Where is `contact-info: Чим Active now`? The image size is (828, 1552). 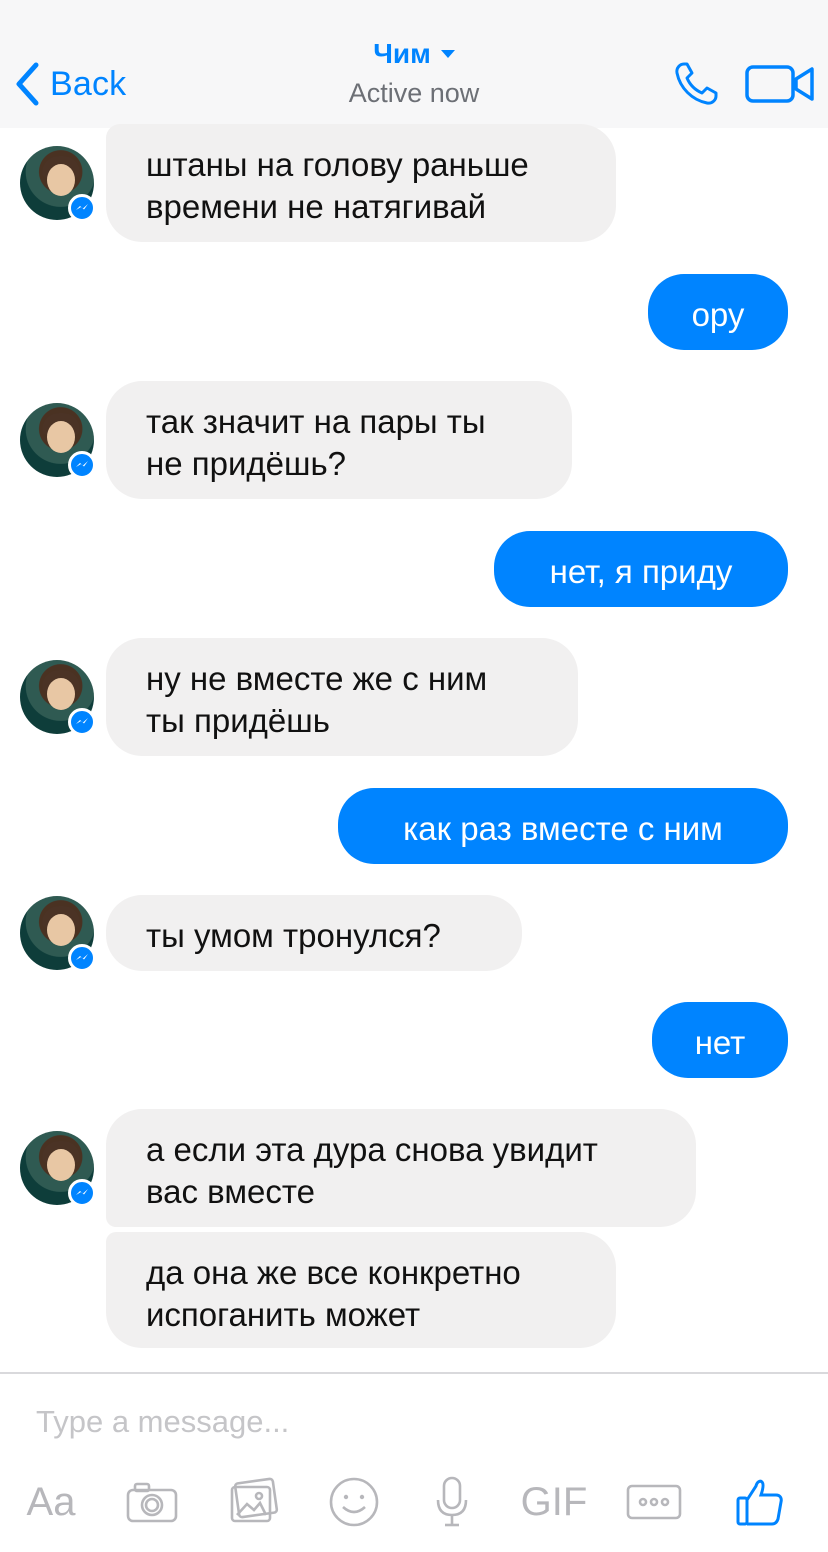 contact-info: Чим Active now is located at coordinates (414, 73).